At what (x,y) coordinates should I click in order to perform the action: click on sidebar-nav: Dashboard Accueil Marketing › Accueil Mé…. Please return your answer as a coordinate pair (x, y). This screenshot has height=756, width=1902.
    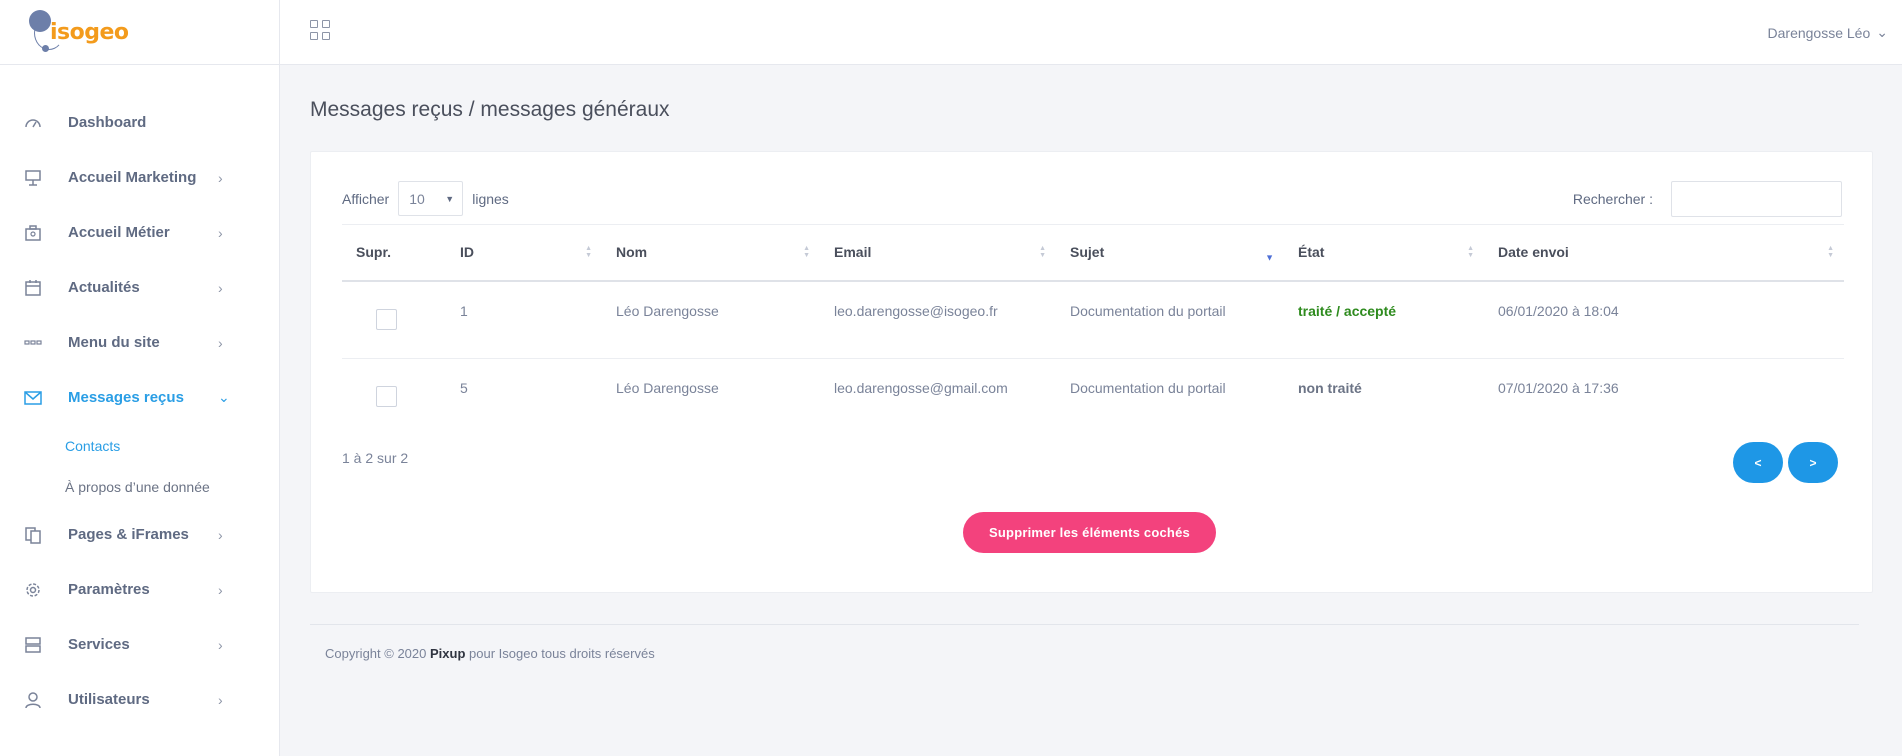
    Looking at the image, I should click on (140, 411).